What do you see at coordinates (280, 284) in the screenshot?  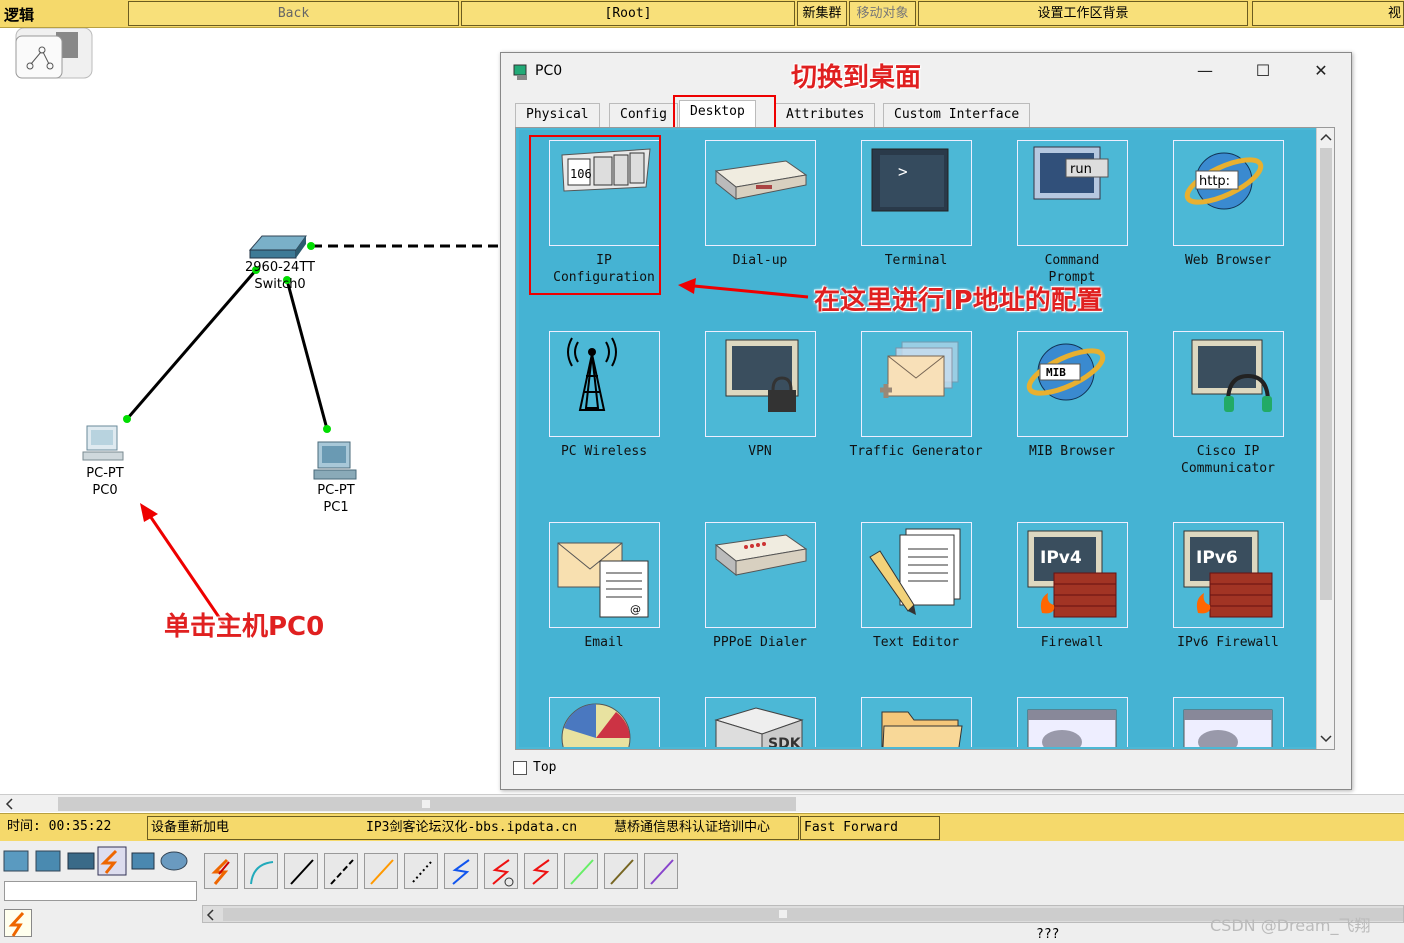 I see `switch-name: Switch0` at bounding box center [280, 284].